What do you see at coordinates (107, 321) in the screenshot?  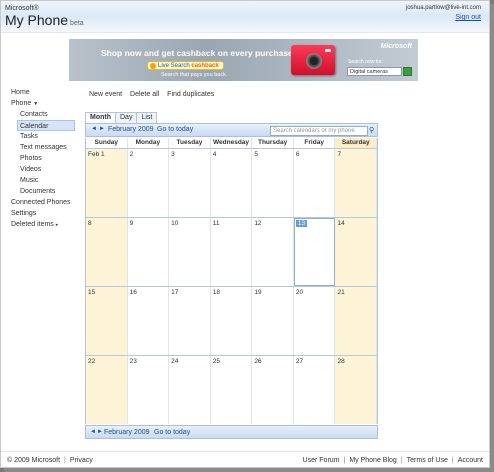 I see `calendar-day: 15` at bounding box center [107, 321].